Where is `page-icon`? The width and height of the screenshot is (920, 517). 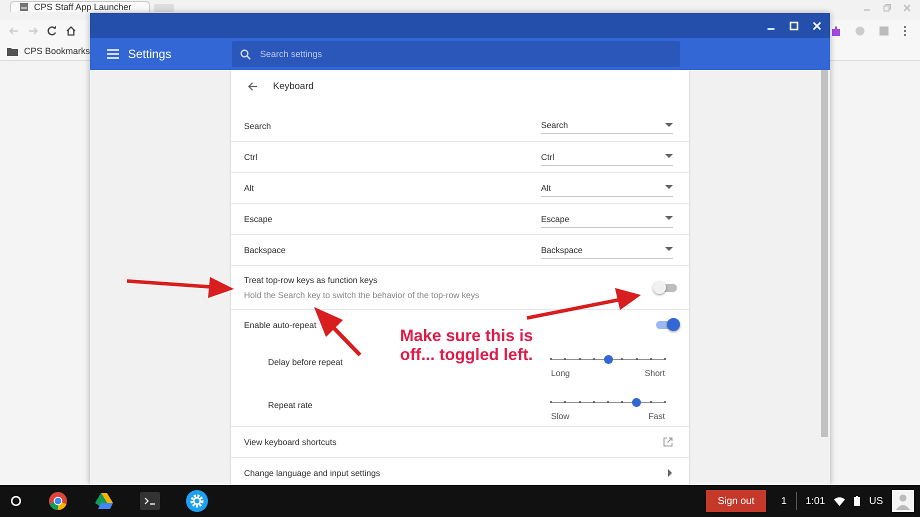 page-icon is located at coordinates (24, 7).